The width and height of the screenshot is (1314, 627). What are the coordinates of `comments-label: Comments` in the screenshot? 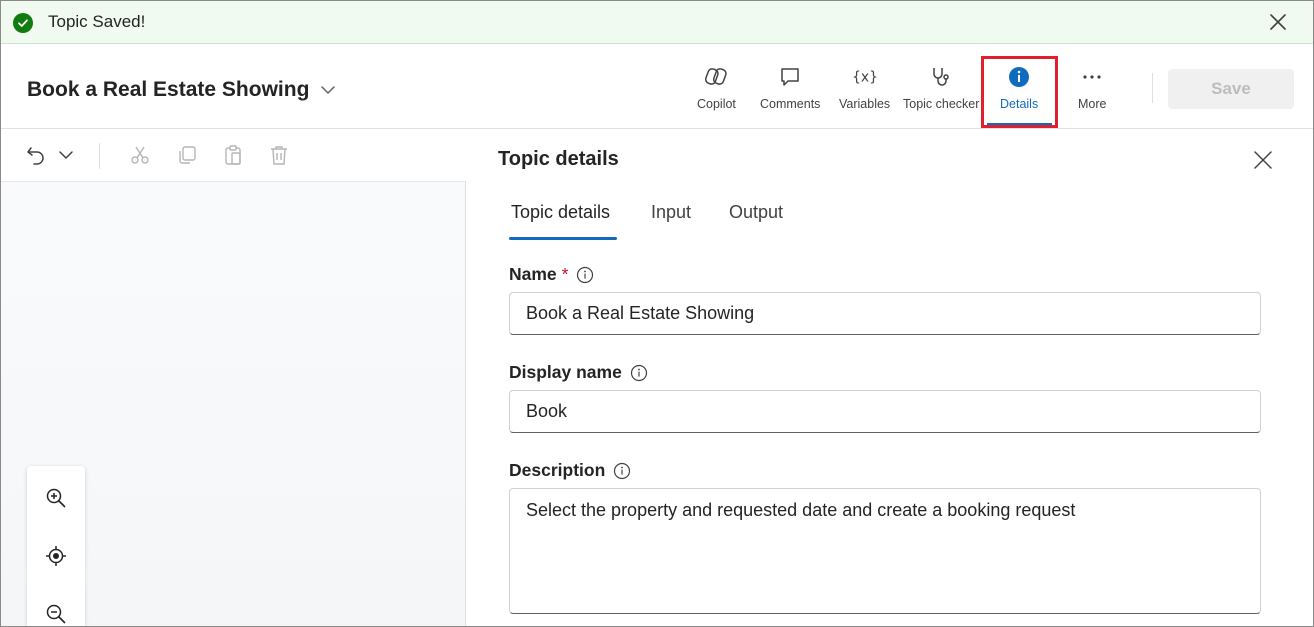 It's located at (790, 104).